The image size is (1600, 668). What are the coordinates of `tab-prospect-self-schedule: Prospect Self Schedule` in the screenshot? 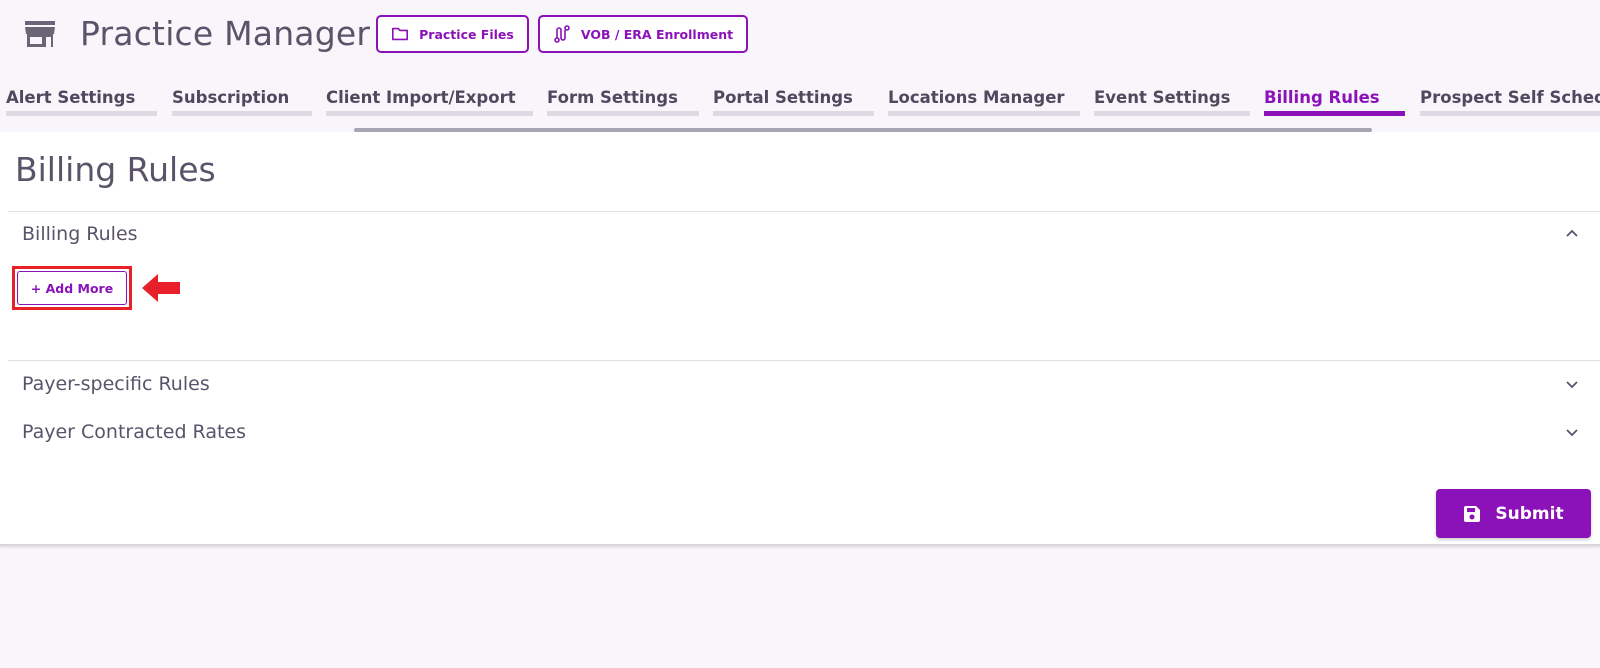 It's located at (1510, 100).